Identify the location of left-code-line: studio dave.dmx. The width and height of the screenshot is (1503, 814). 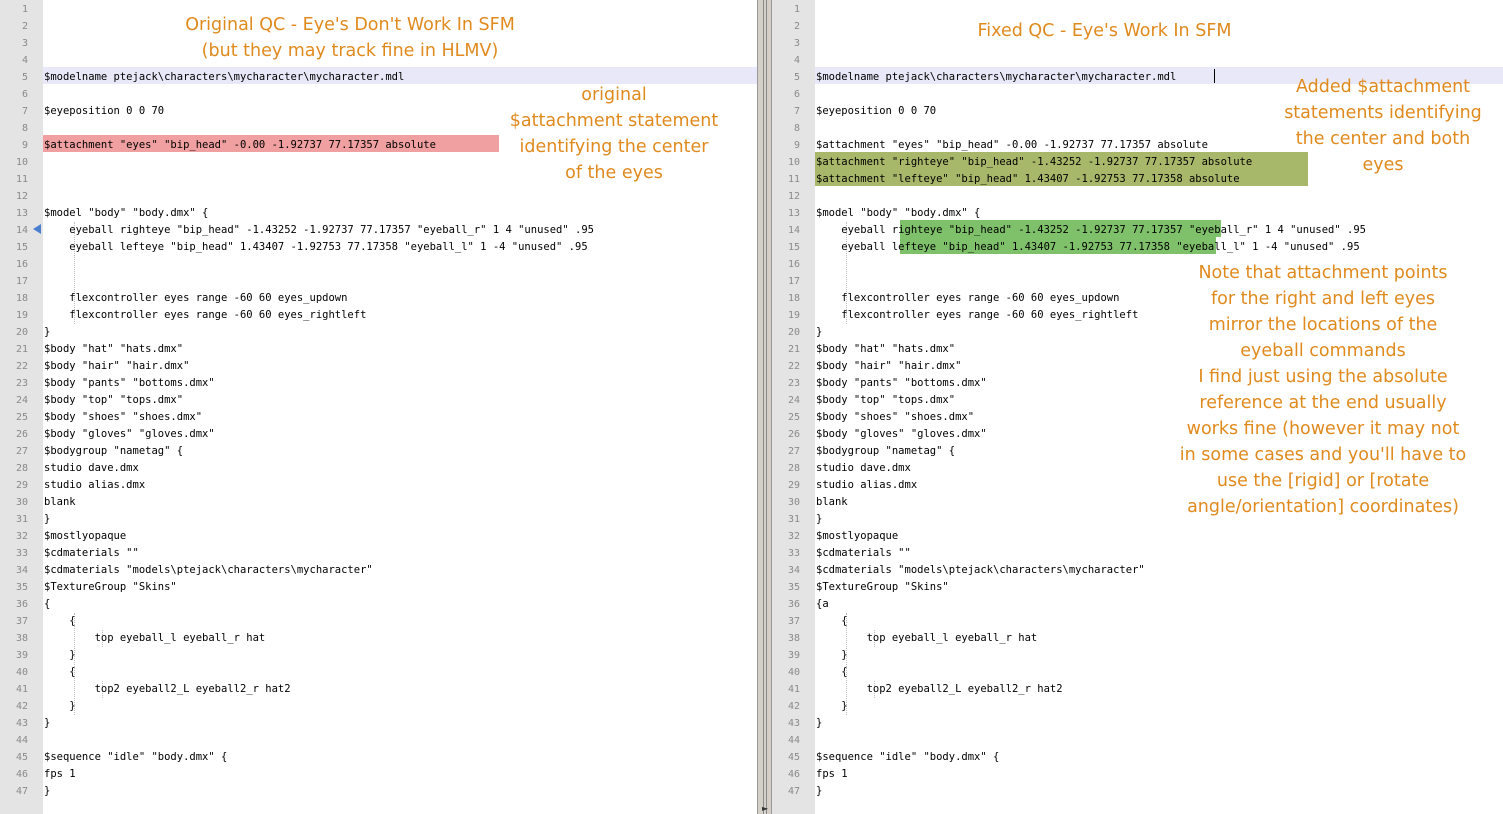
(91, 468).